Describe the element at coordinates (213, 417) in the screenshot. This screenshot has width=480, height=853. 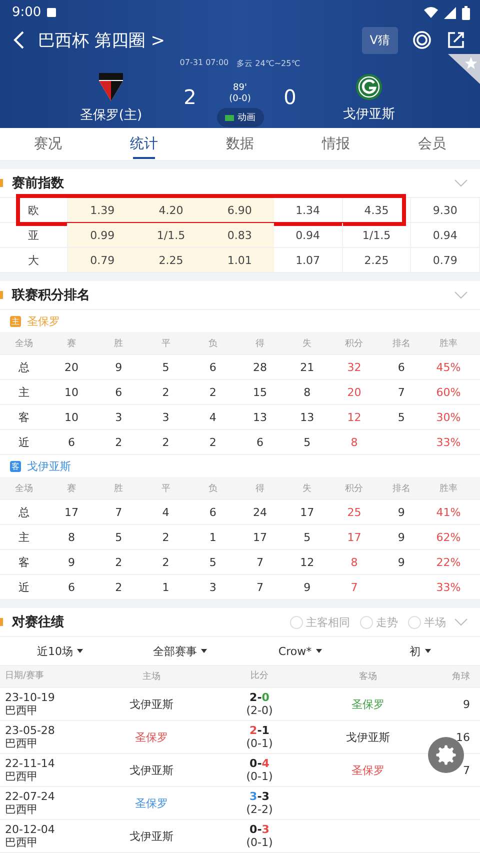
I see `table-cell-text: 4` at that location.